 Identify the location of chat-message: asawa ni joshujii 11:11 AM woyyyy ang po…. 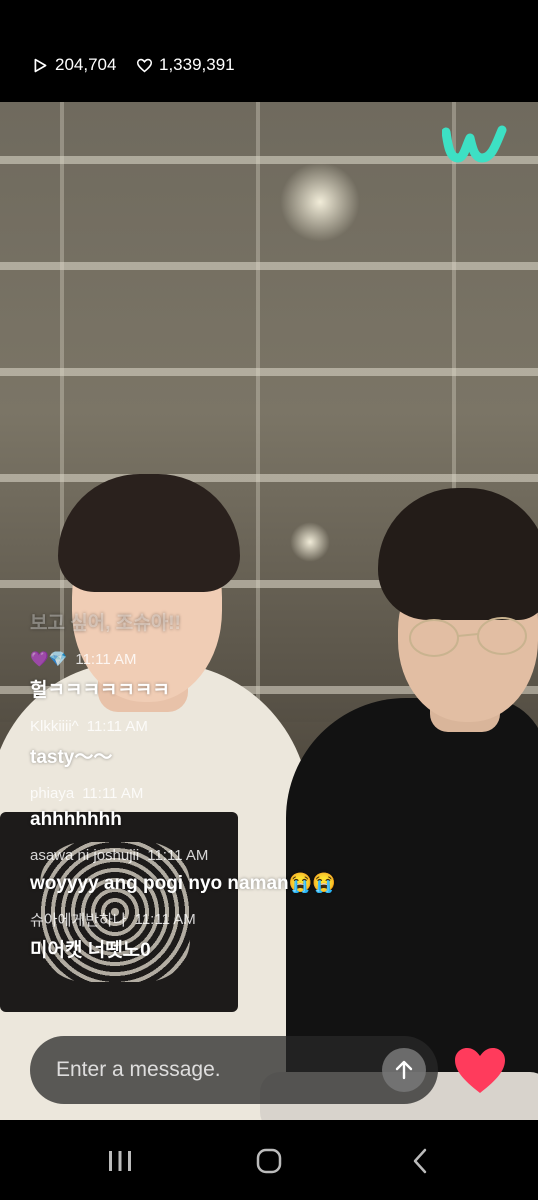
(265, 870).